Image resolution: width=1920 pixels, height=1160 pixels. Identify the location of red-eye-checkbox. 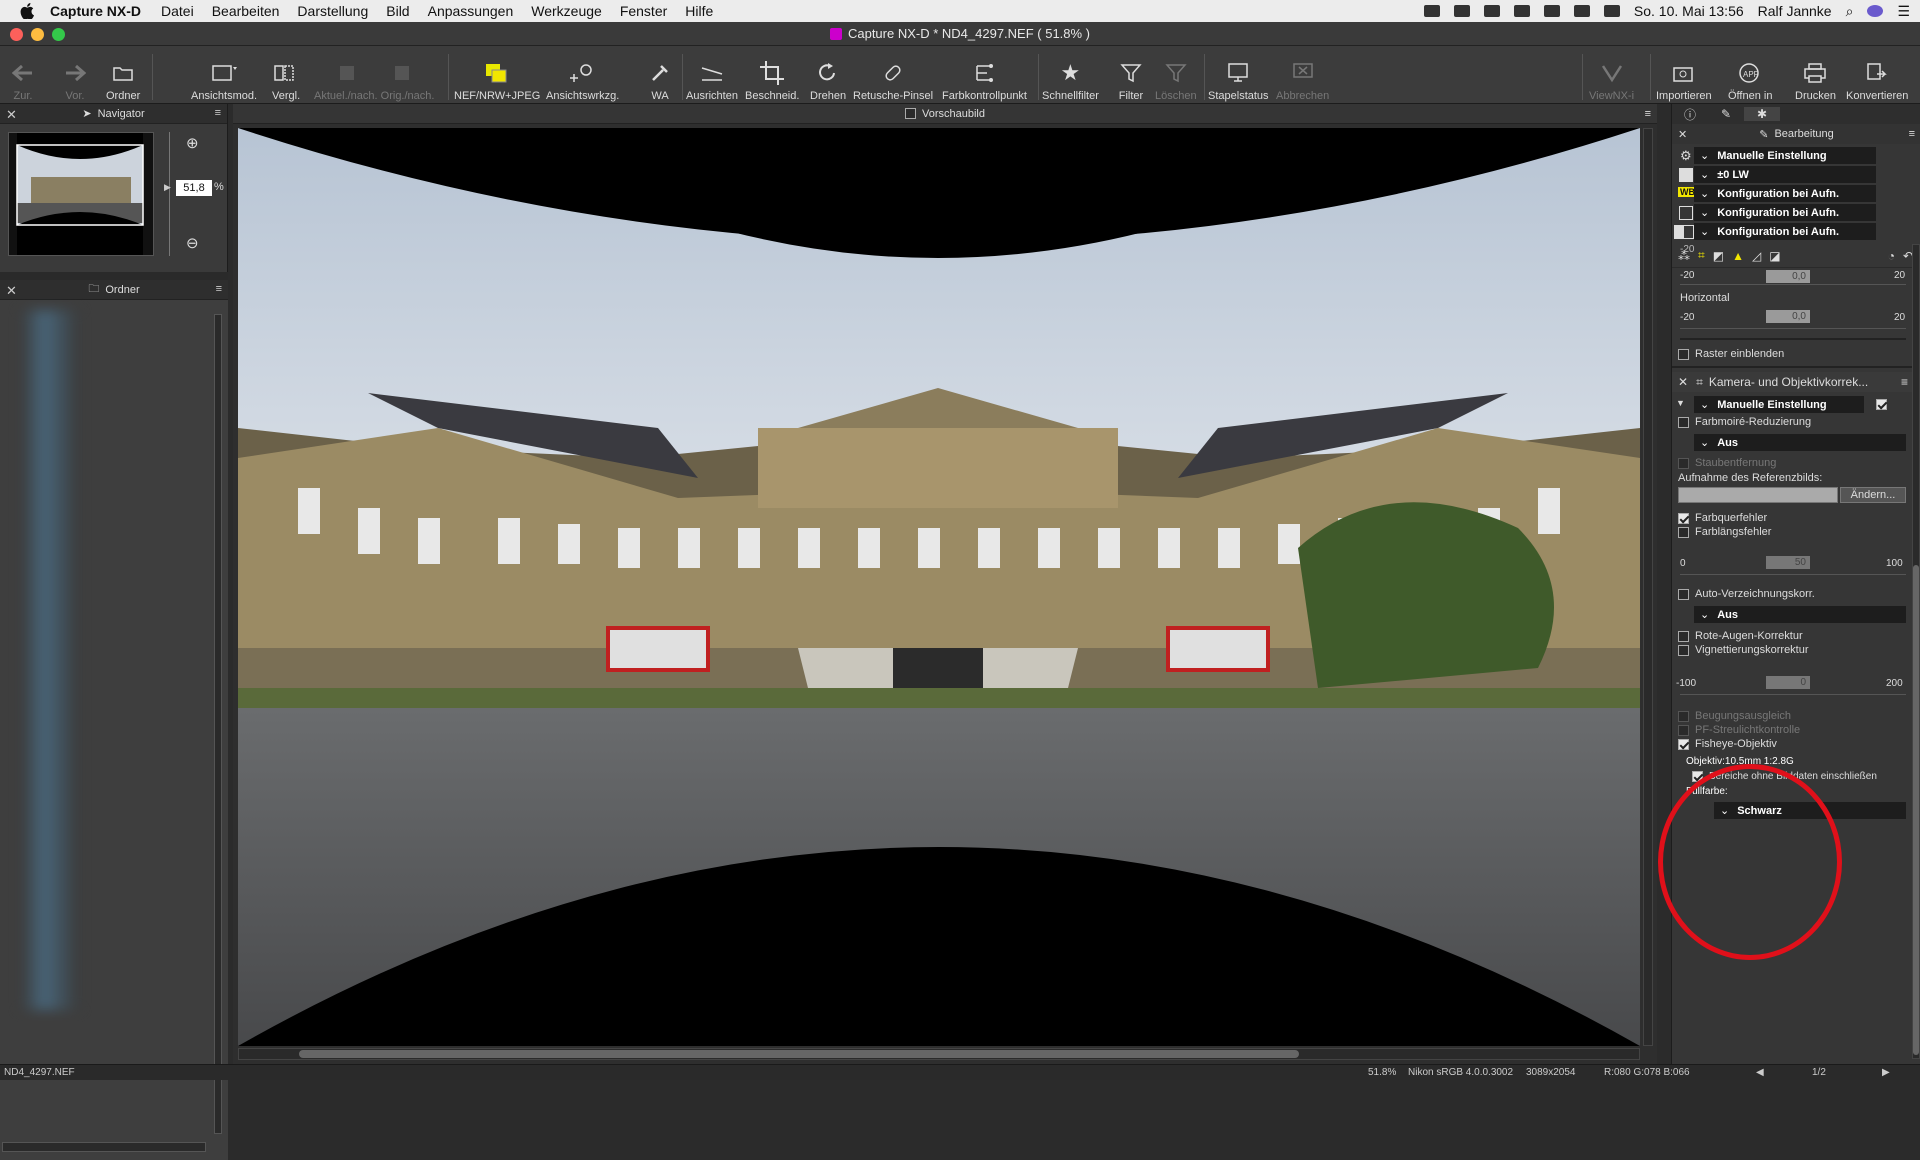
(1683, 636).